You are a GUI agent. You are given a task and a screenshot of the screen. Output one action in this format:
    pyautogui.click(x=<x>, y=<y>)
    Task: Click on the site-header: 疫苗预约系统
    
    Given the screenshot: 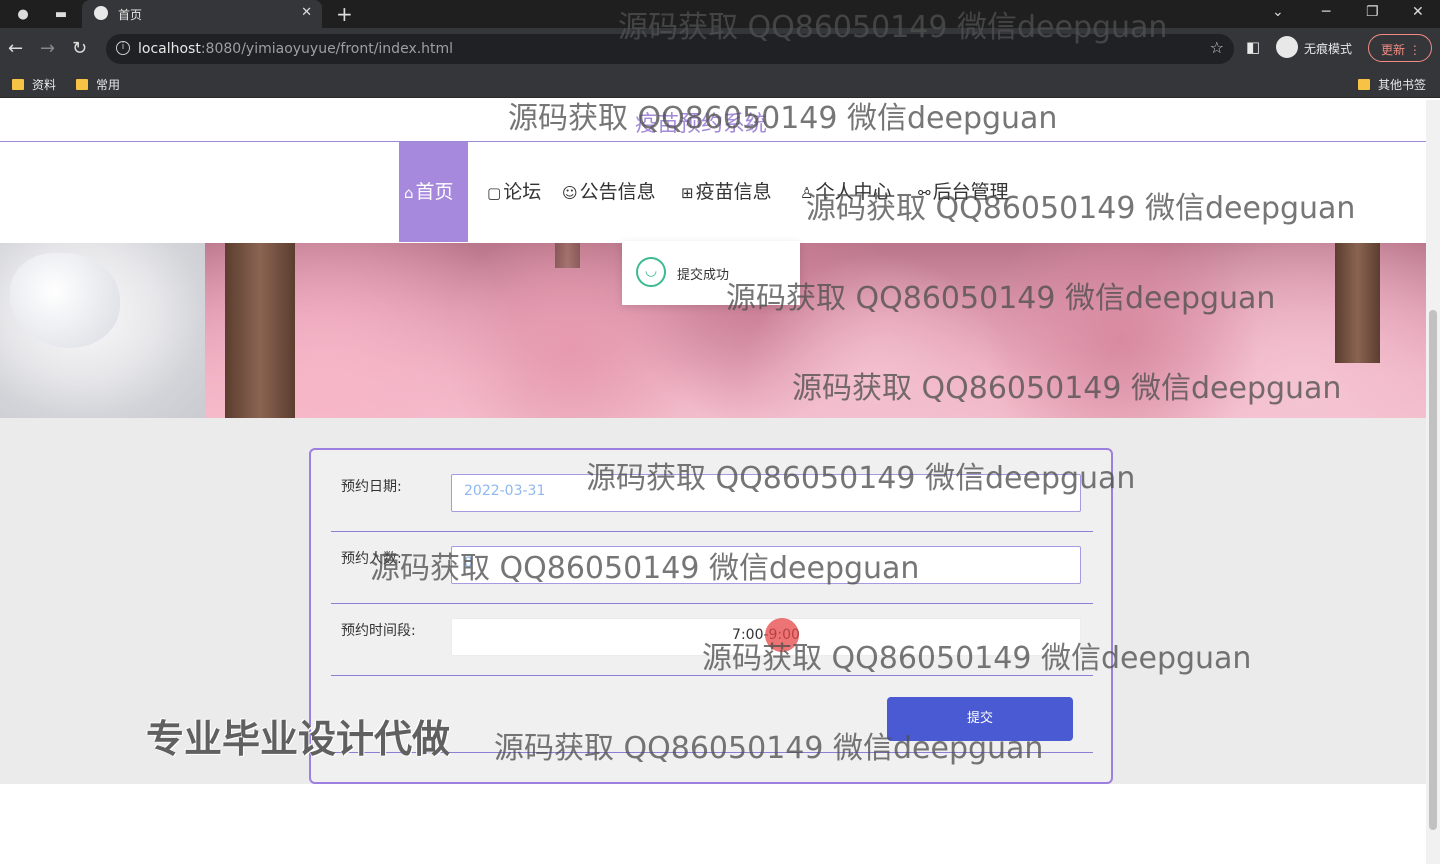 What is the action you would take?
    pyautogui.click(x=713, y=121)
    